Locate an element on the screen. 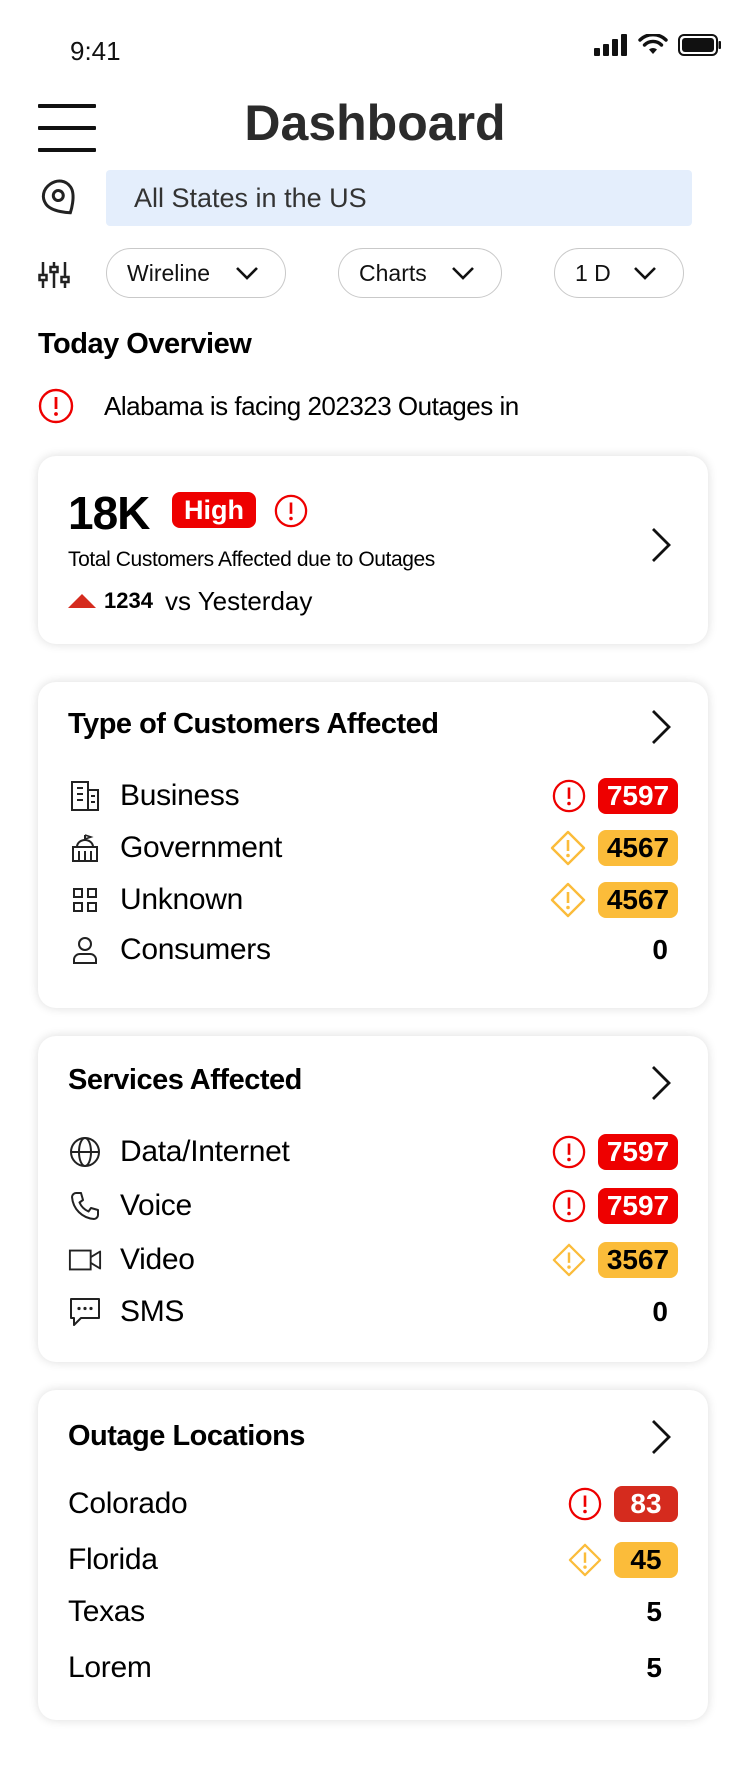 This screenshot has width=750, height=1770. outage-alert: Alabama is facing 202323 Outages in is located at coordinates (278, 406).